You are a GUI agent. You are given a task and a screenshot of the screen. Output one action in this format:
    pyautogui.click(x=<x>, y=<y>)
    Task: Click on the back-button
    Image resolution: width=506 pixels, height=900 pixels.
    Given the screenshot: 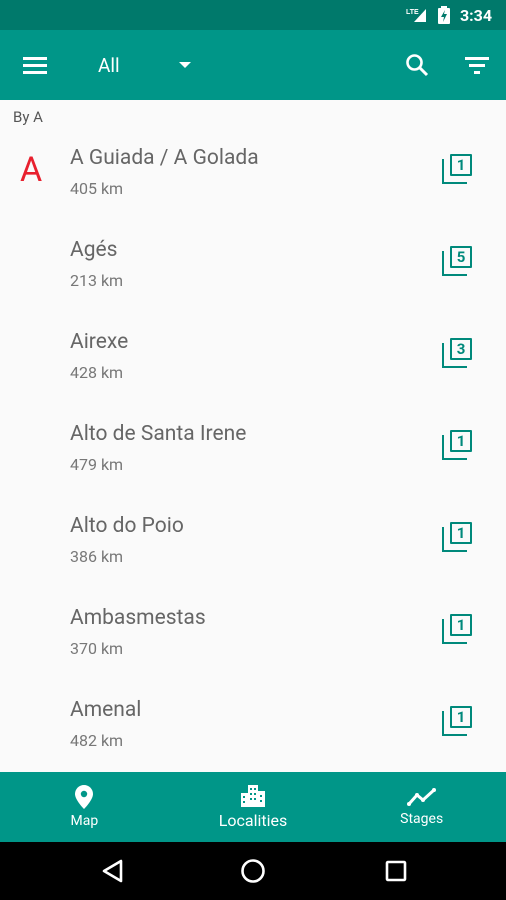 What is the action you would take?
    pyautogui.click(x=112, y=871)
    